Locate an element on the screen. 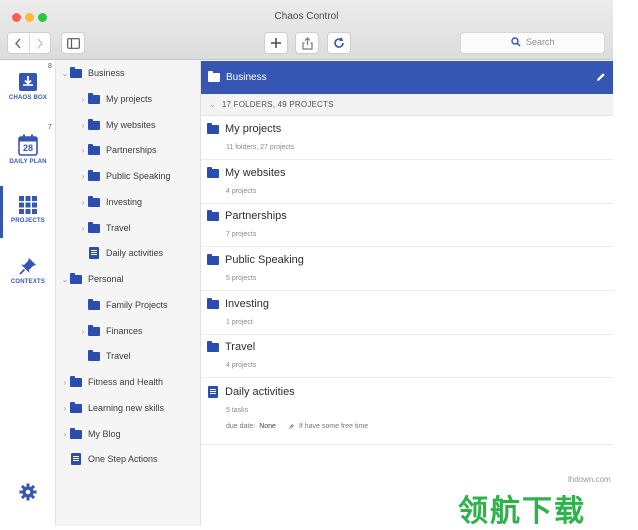  rail-label-daily-plan: DAILY PLAN is located at coordinates (28, 162).